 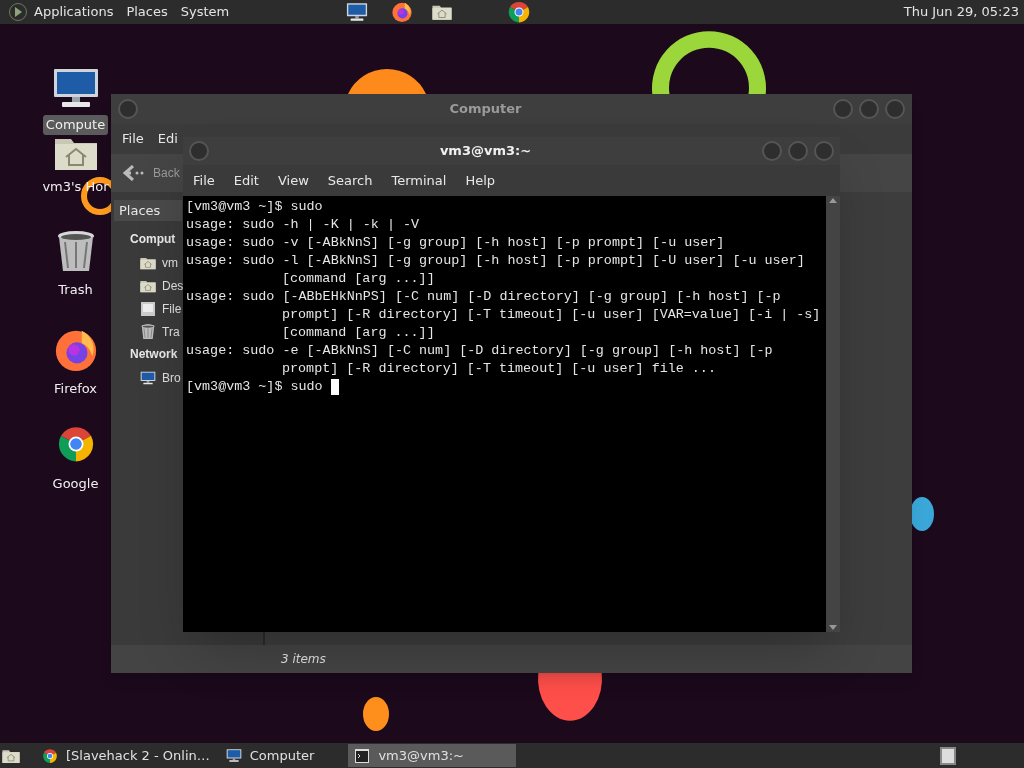 I want to click on status-text: 3 items, so click(x=303, y=659).